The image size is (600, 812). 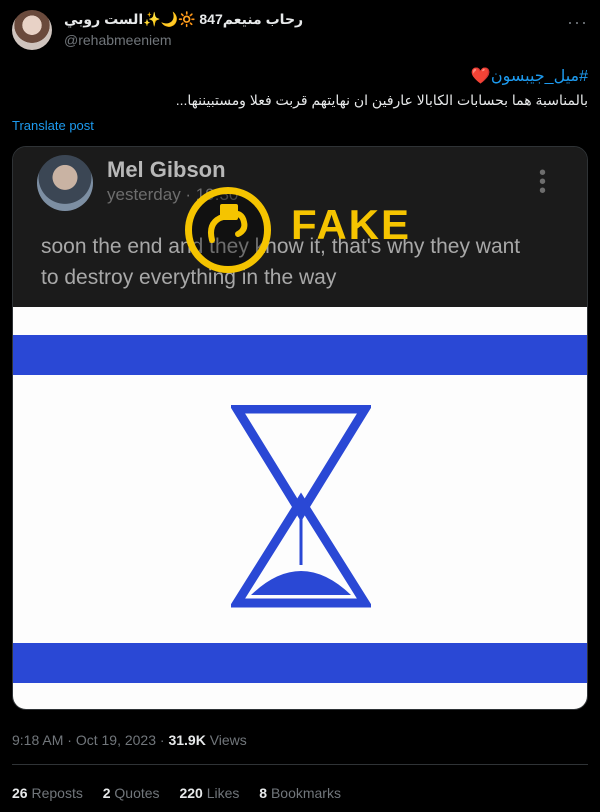 I want to click on quotes-label: Quotes, so click(x=137, y=793).